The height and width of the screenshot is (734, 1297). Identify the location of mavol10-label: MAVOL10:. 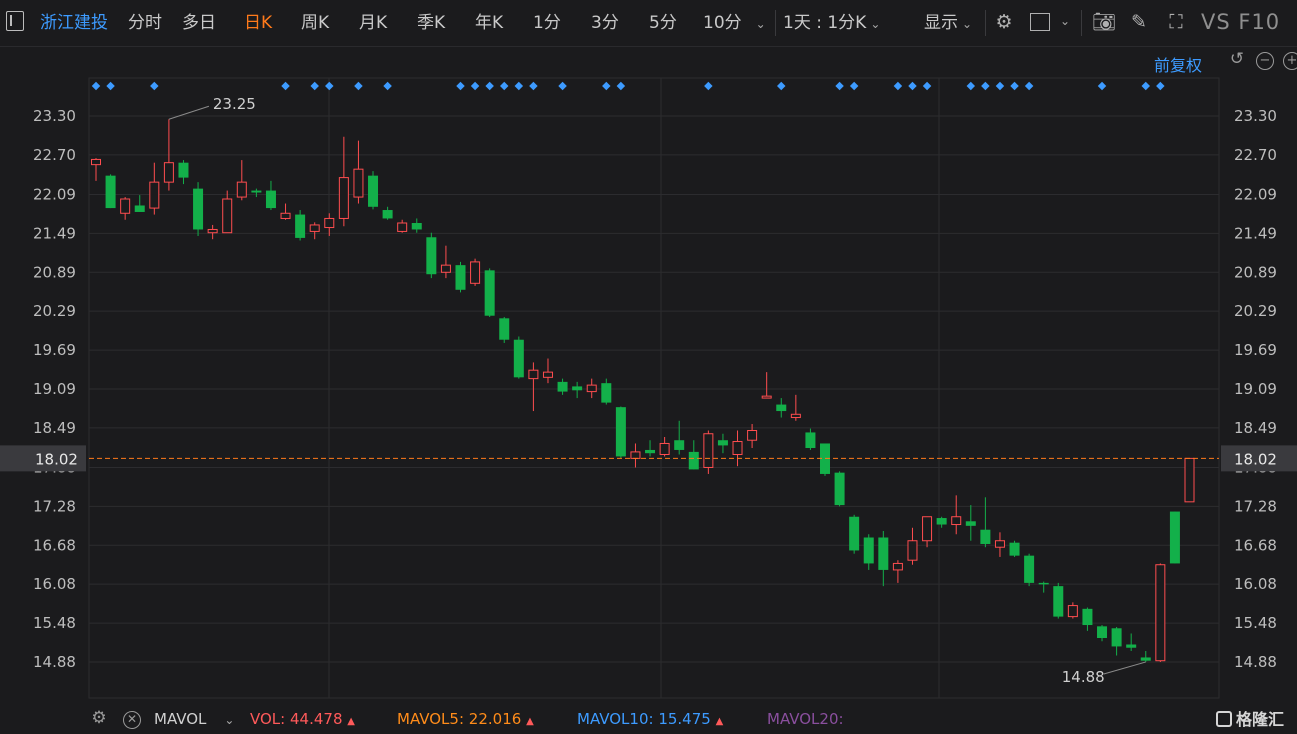
(615, 719).